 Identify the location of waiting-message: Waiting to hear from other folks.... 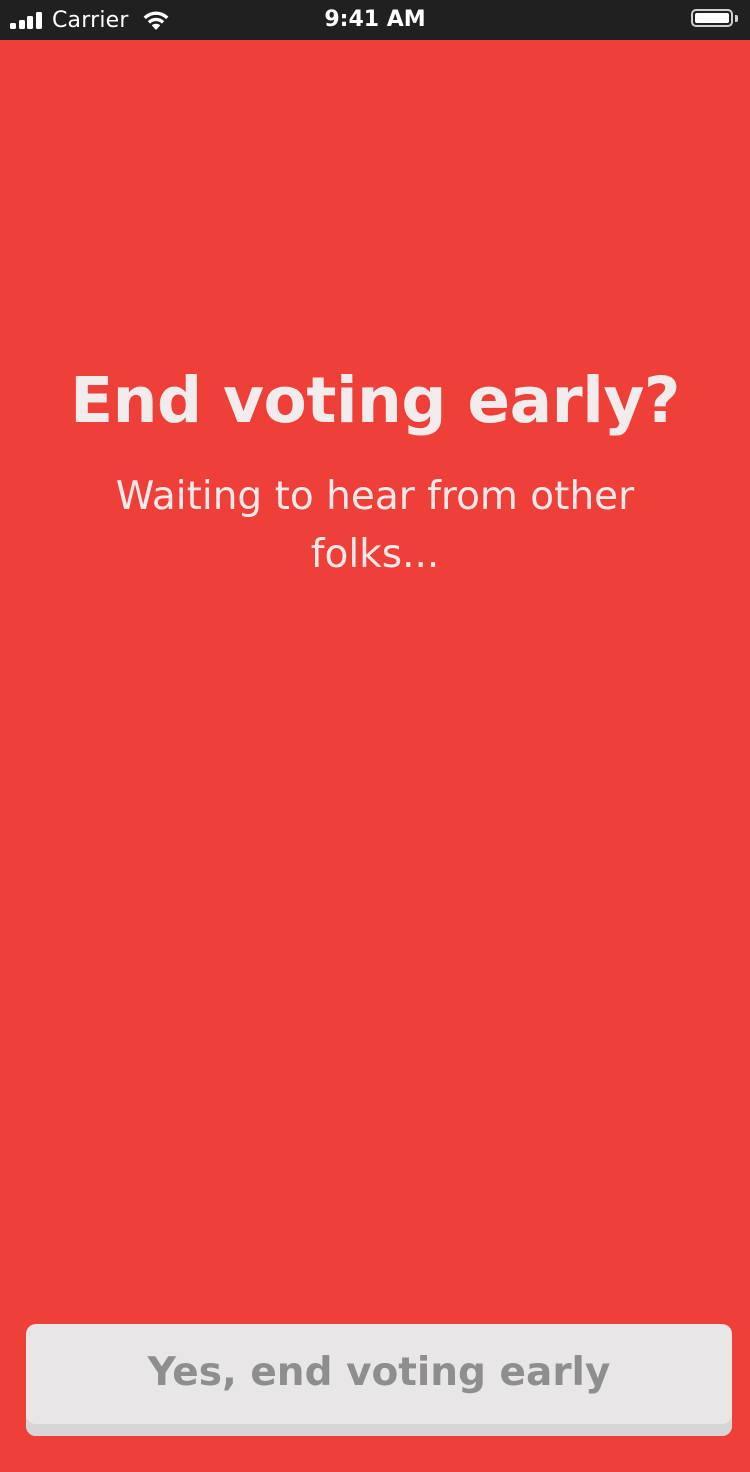
(375, 525).